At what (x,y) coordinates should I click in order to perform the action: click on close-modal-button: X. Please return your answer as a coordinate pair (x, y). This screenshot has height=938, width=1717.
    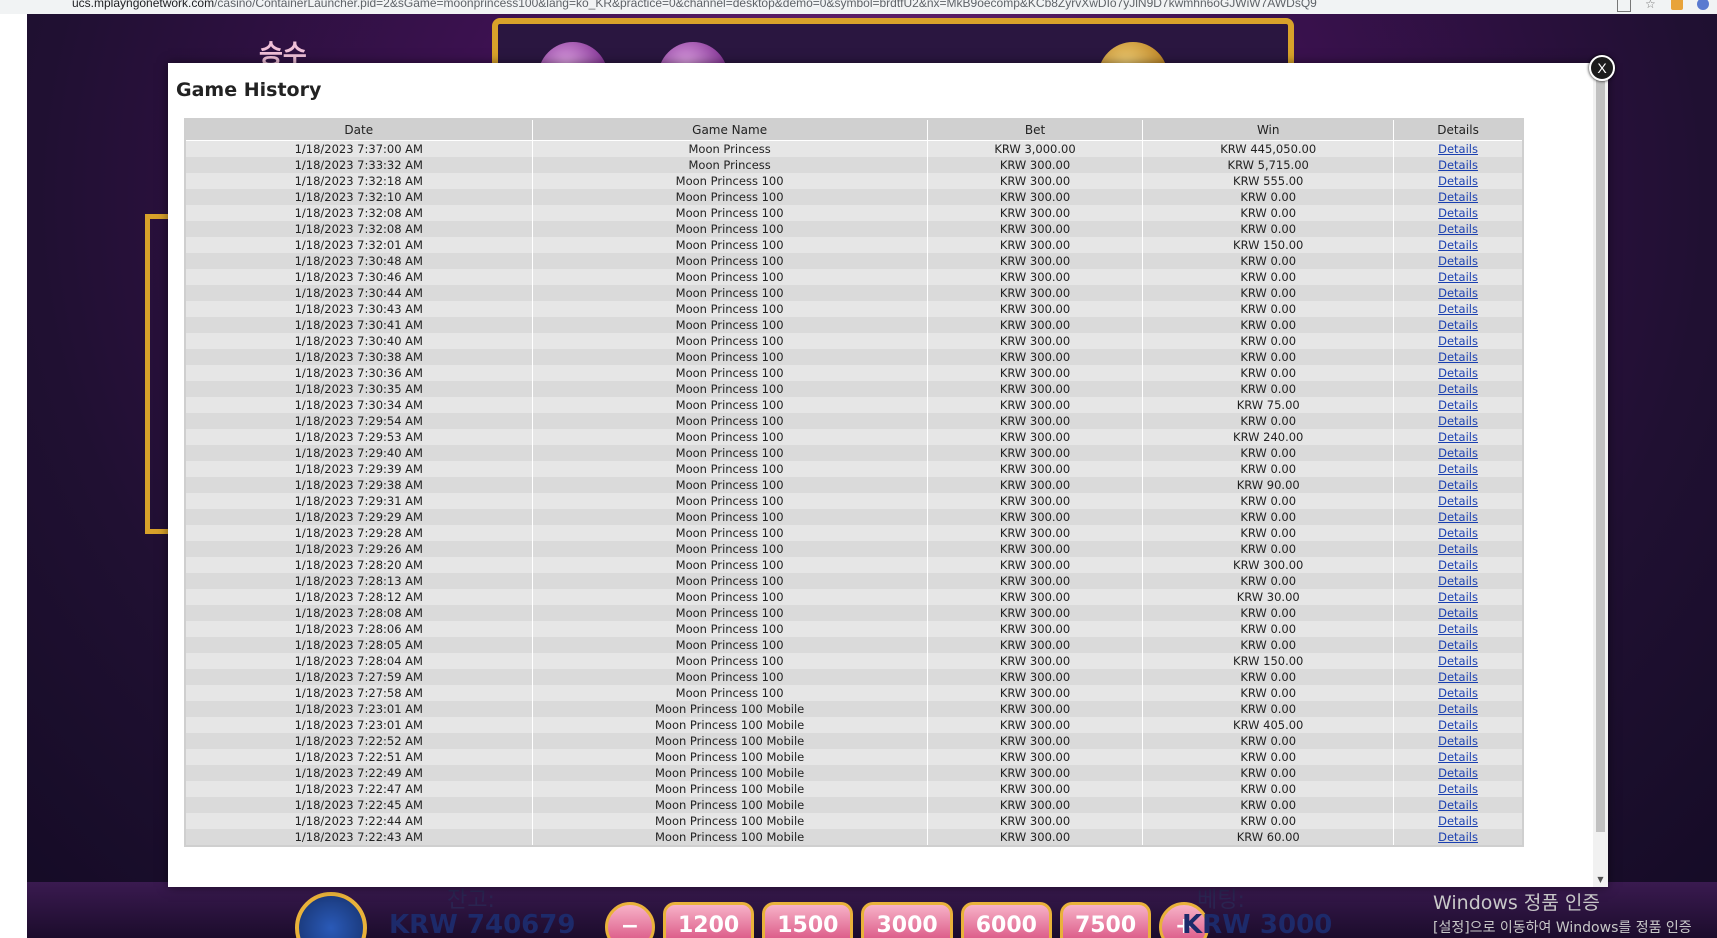
    Looking at the image, I should click on (1602, 68).